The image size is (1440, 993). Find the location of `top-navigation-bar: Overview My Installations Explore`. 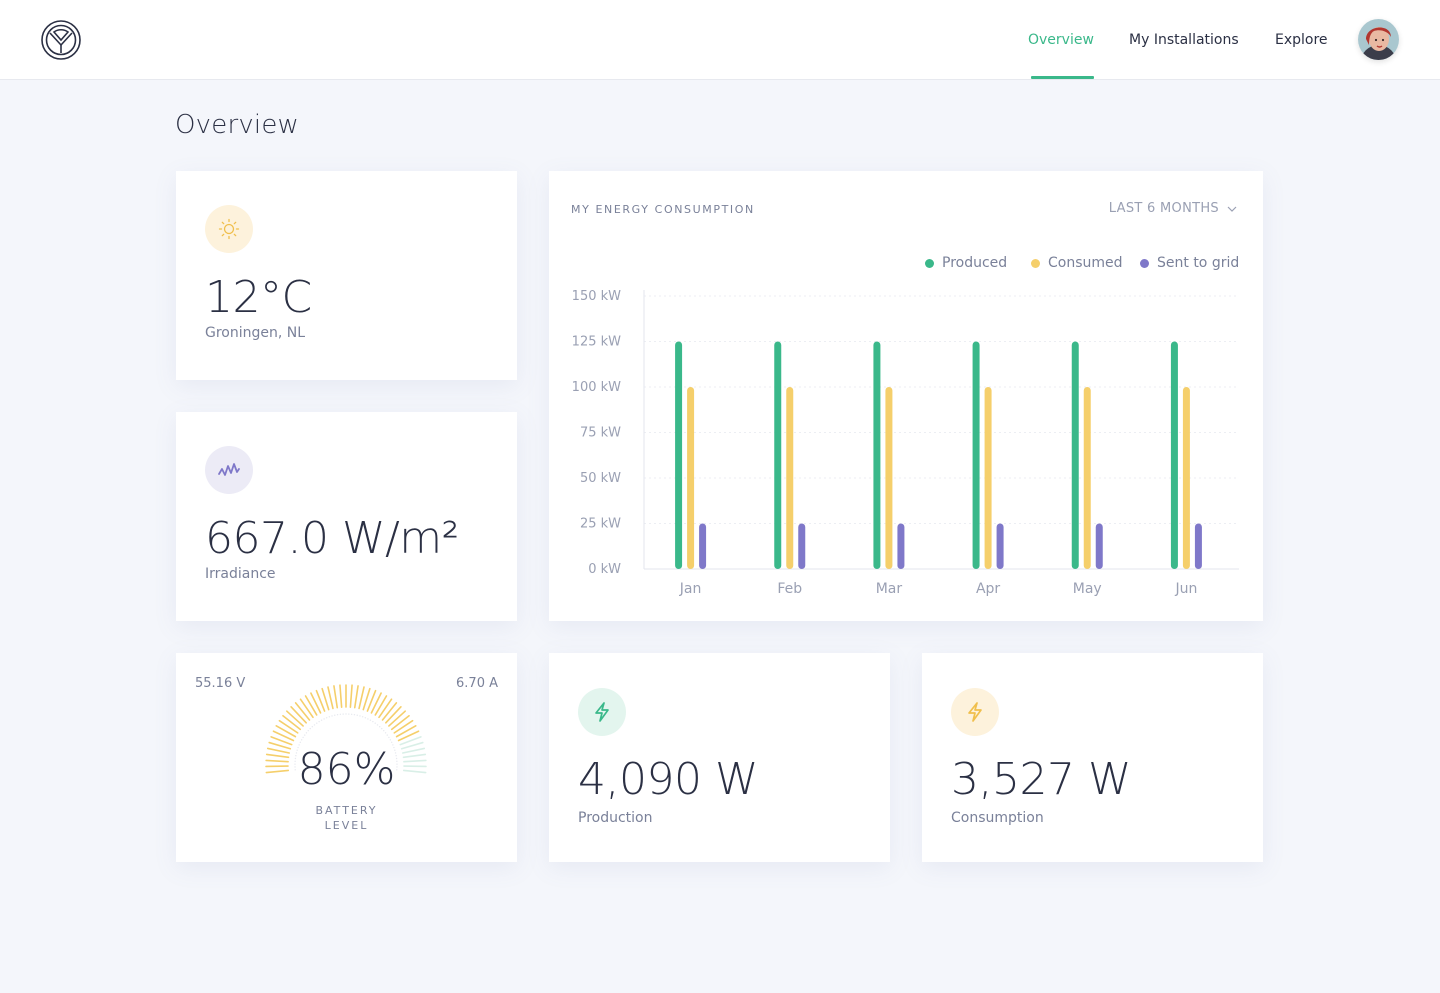

top-navigation-bar: Overview My Installations Explore is located at coordinates (720, 40).